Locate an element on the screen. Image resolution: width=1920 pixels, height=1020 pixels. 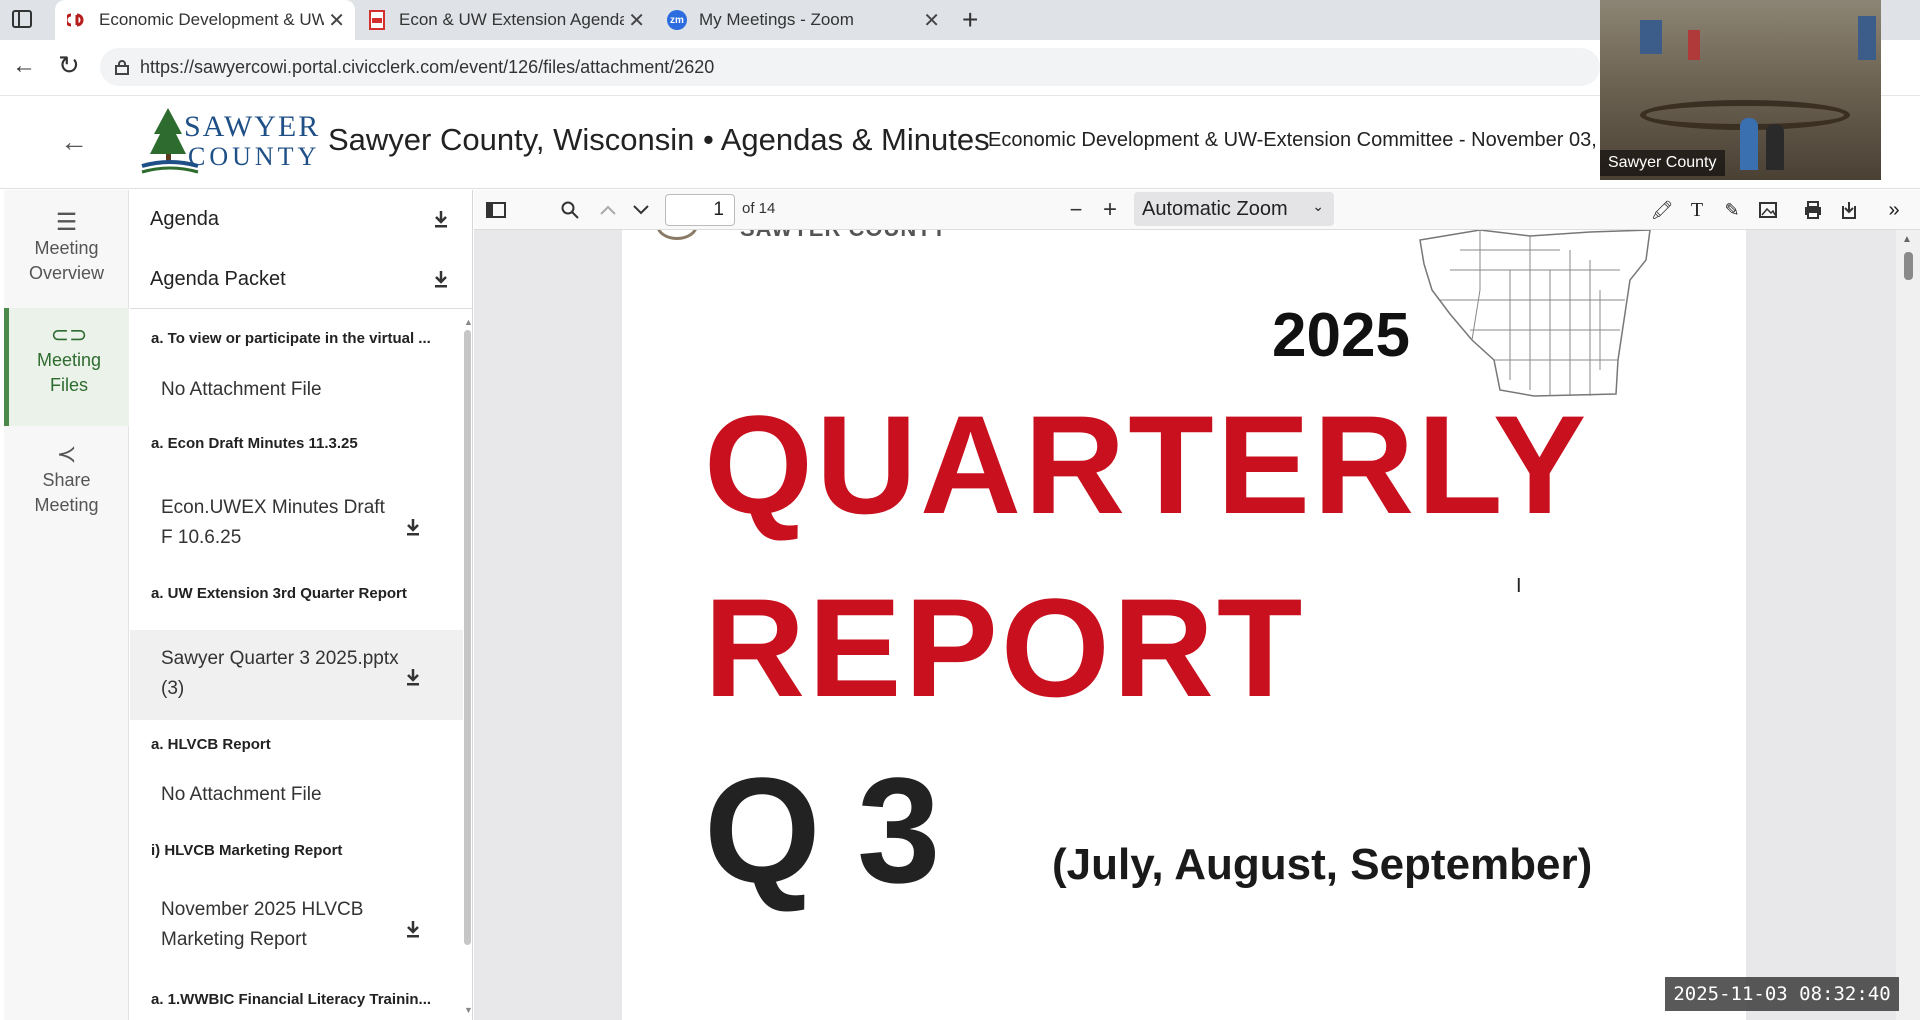
attachment-row: November 2025 HLVCB Marketing Report is located at coordinates (296, 930).